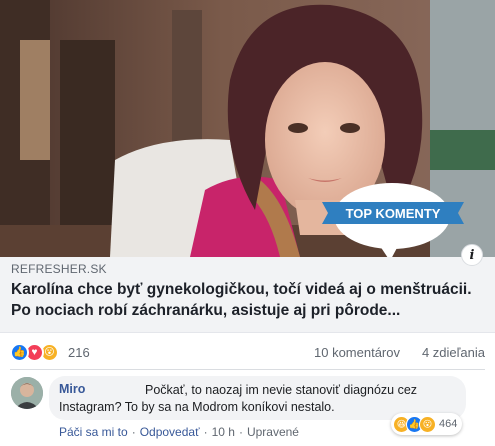 This screenshot has width=495, height=446. Describe the element at coordinates (223, 432) in the screenshot. I see `comment-time: 10 h` at that location.